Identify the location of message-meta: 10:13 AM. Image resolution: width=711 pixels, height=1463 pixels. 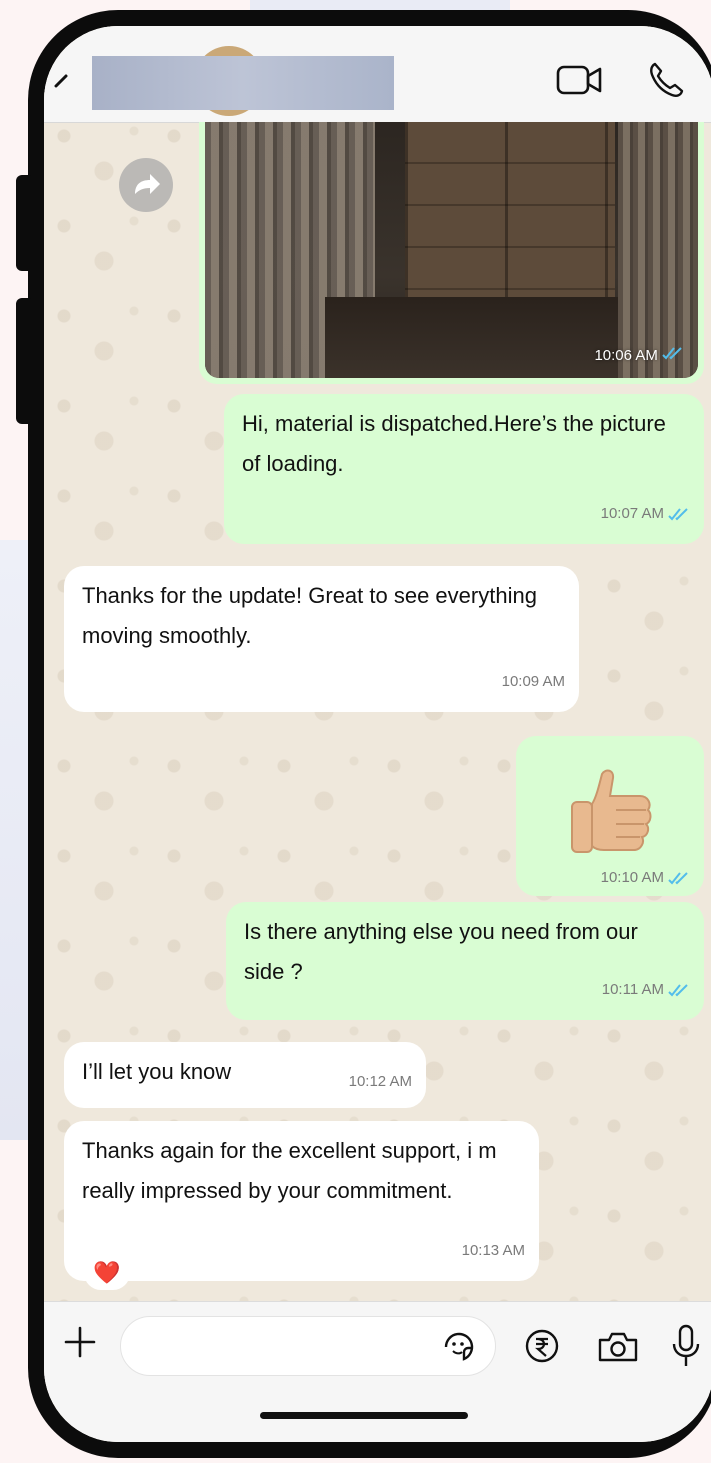
(493, 1251).